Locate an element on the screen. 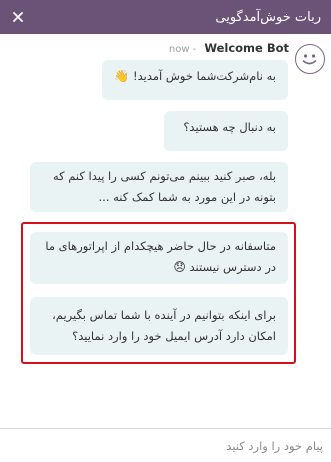 The width and height of the screenshot is (331, 462). chat-header: ربات خوش‌آمدگویی is located at coordinates (165, 17).